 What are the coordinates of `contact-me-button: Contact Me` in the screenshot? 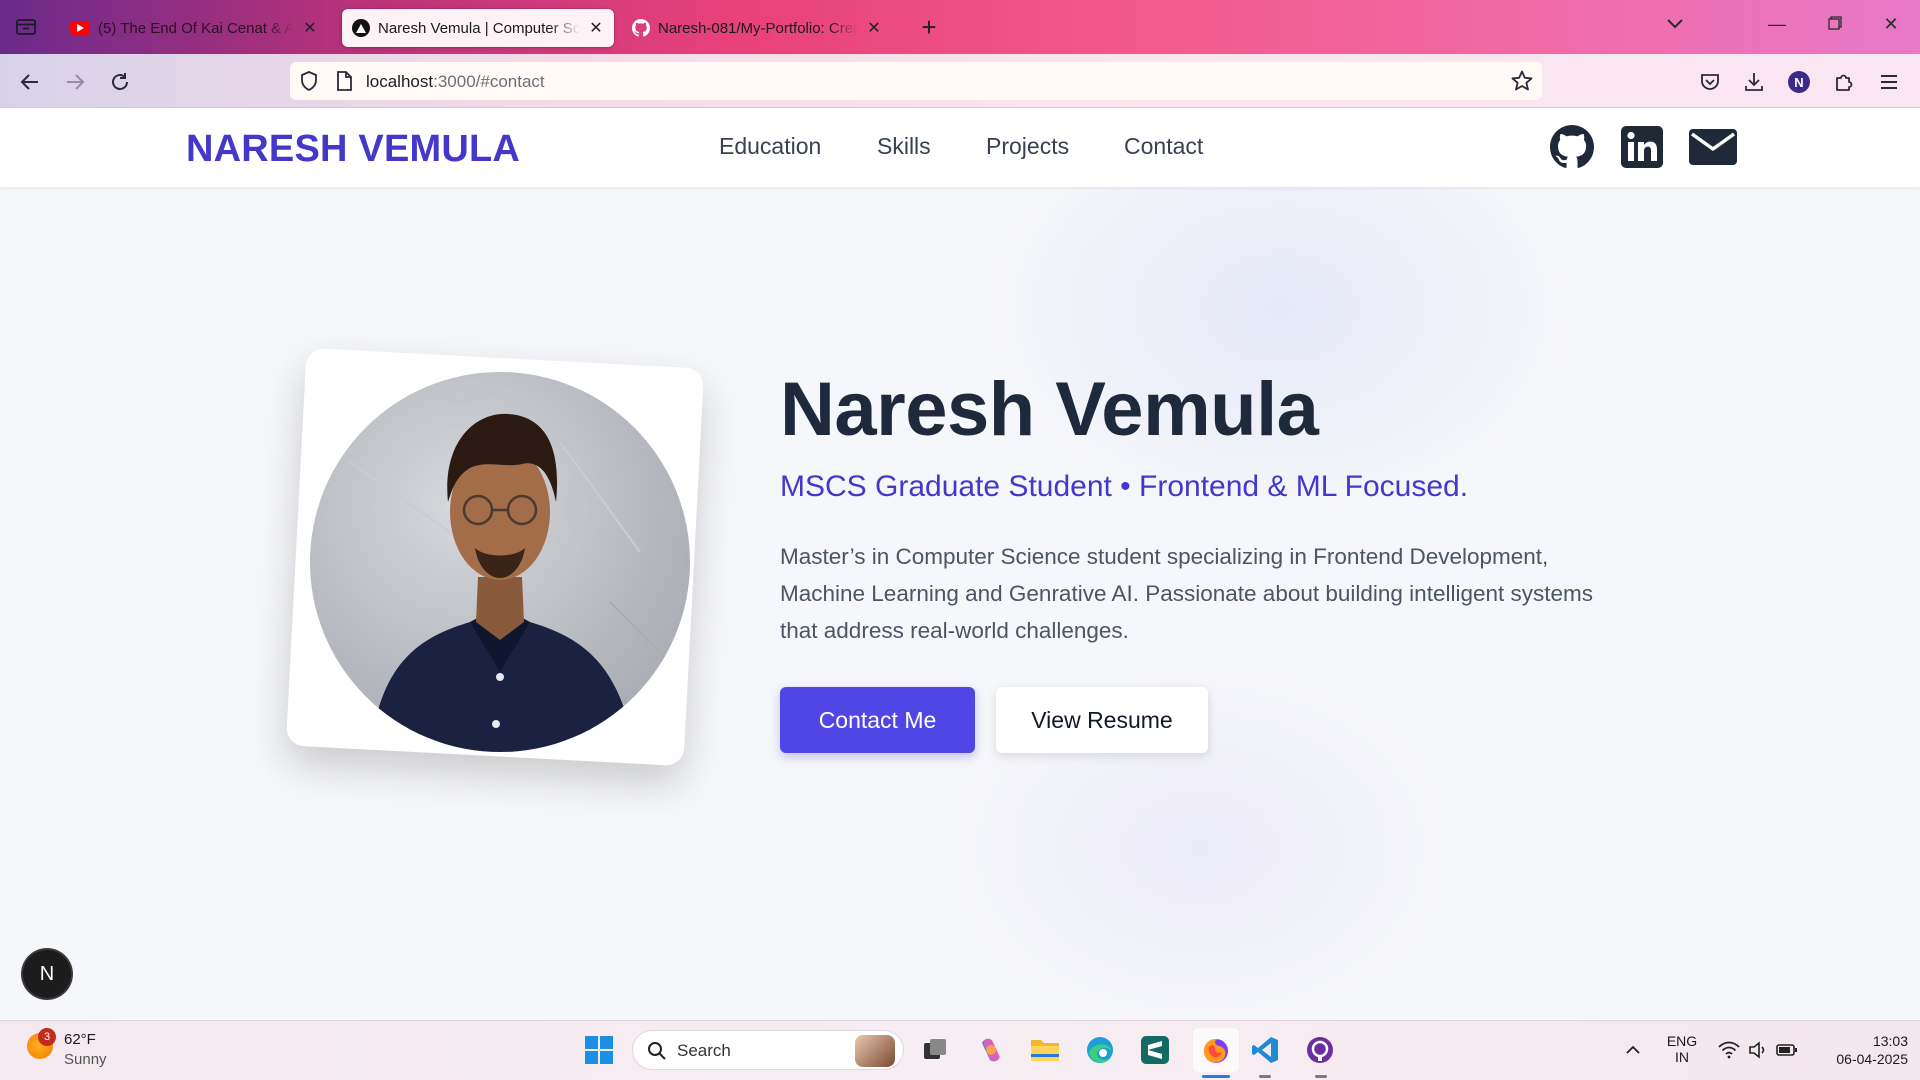 It's located at (877, 720).